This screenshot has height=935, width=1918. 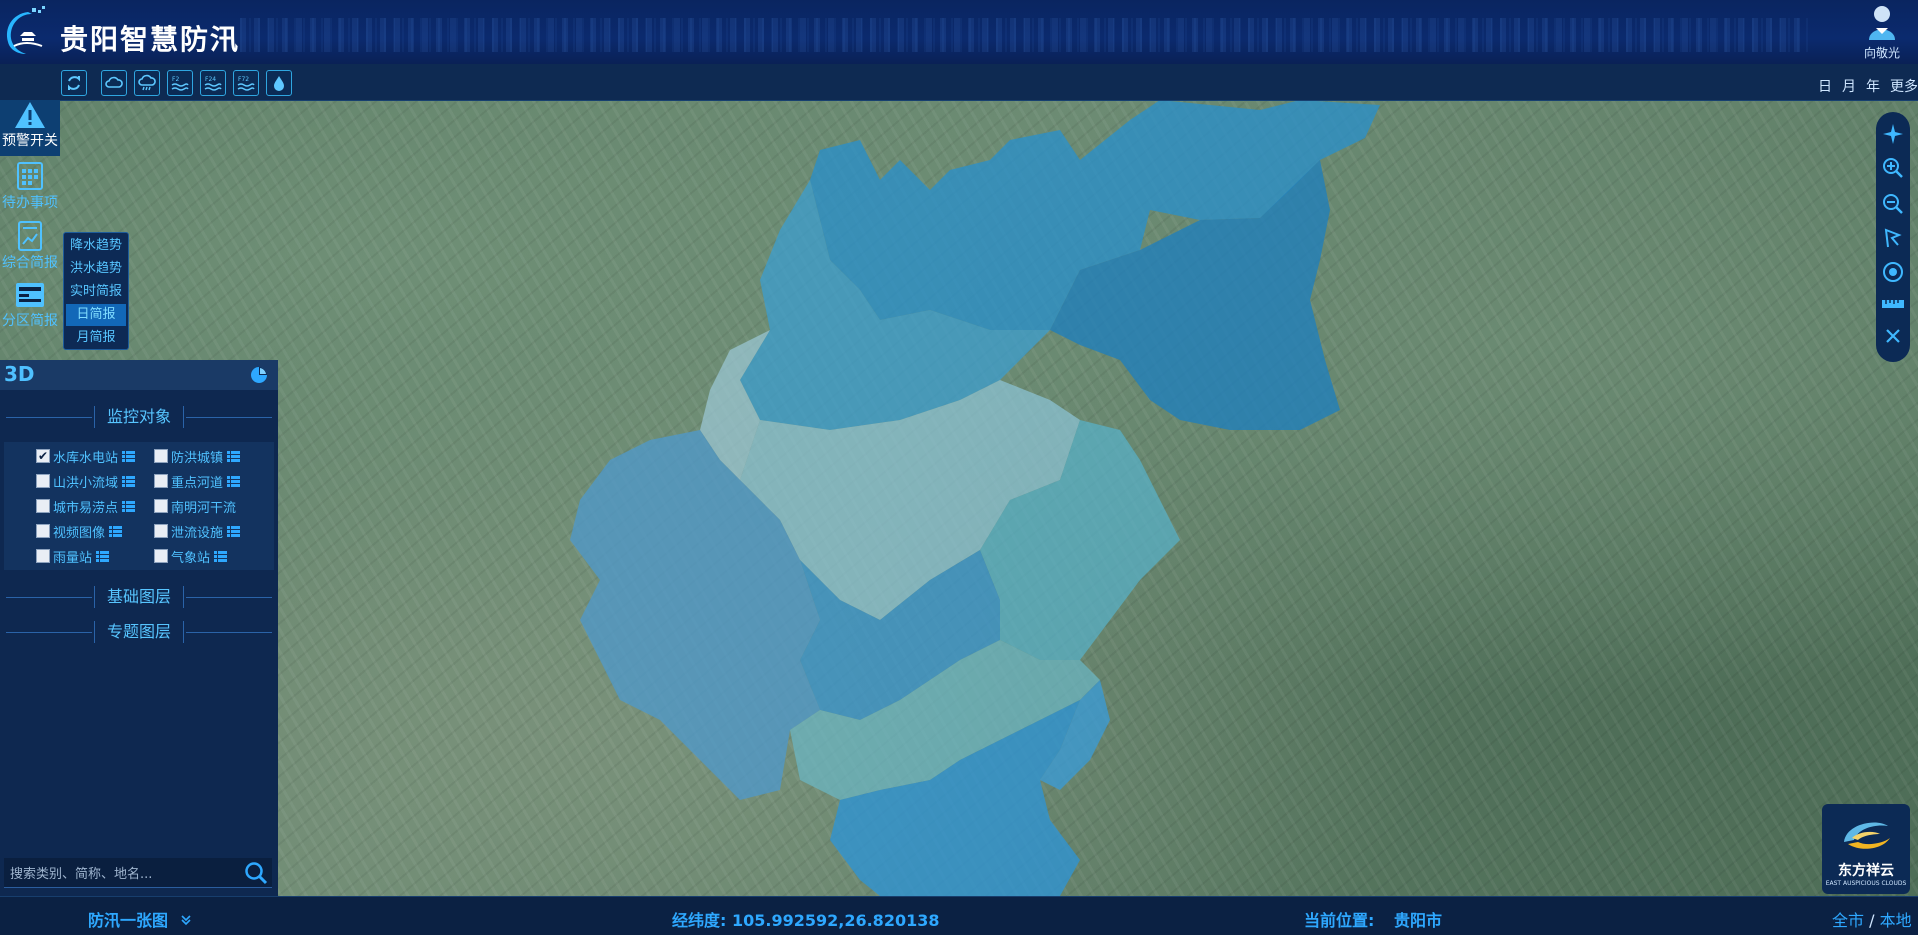 I want to click on scope-switch: 全市 / 本地, so click(x=1872, y=919).